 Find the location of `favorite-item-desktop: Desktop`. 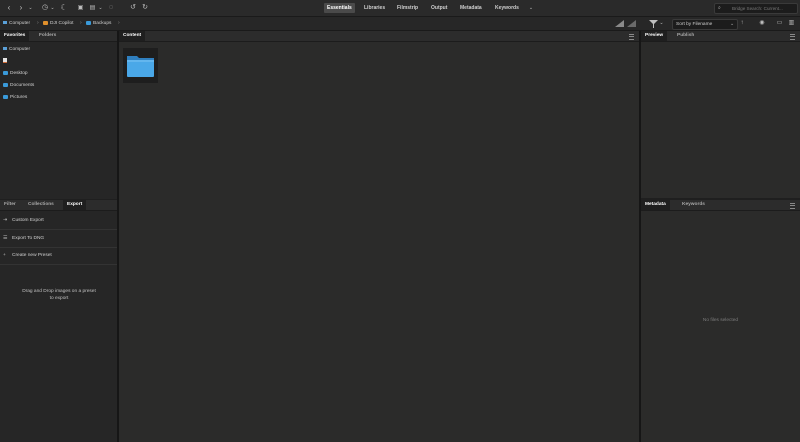

favorite-item-desktop: Desktop is located at coordinates (15, 74).